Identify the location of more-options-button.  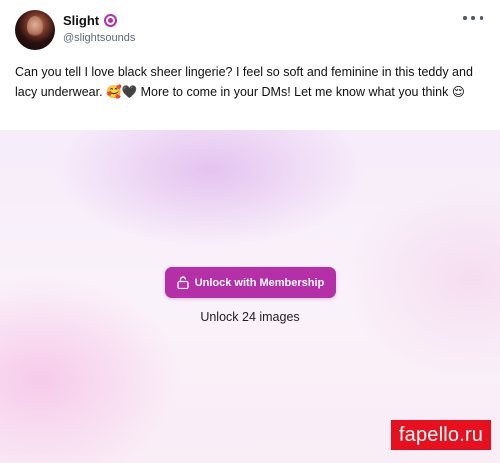
(473, 18).